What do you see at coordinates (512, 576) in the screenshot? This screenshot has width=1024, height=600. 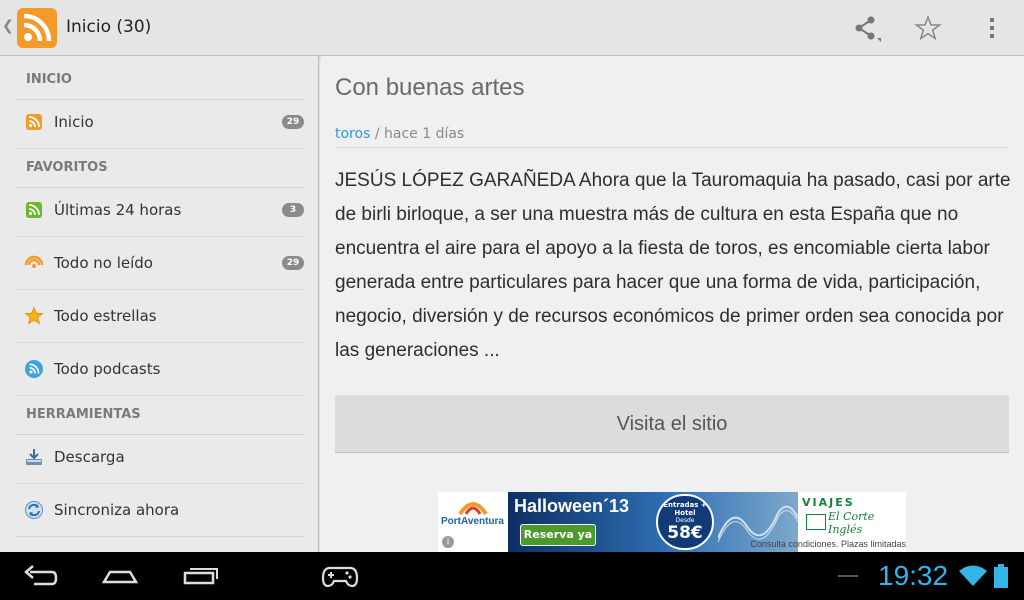 I see `system-bar: 19:32` at bounding box center [512, 576].